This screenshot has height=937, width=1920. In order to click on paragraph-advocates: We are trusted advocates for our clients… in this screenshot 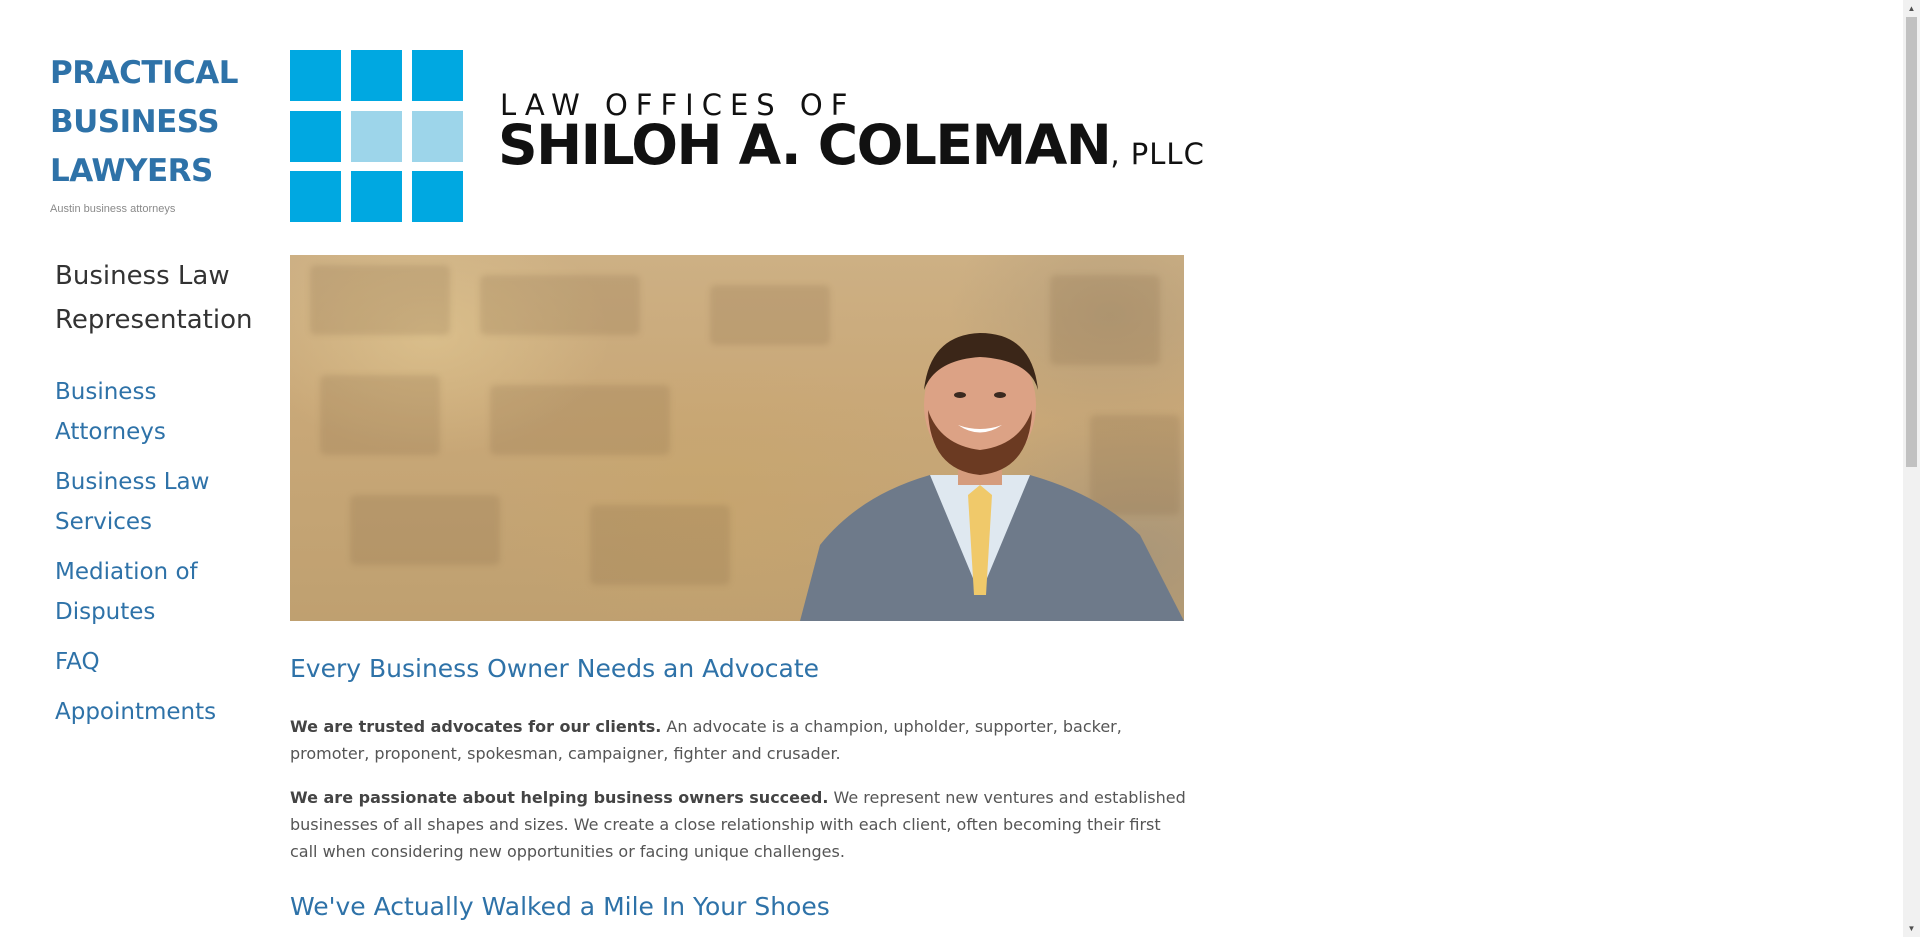, I will do `click(740, 740)`.